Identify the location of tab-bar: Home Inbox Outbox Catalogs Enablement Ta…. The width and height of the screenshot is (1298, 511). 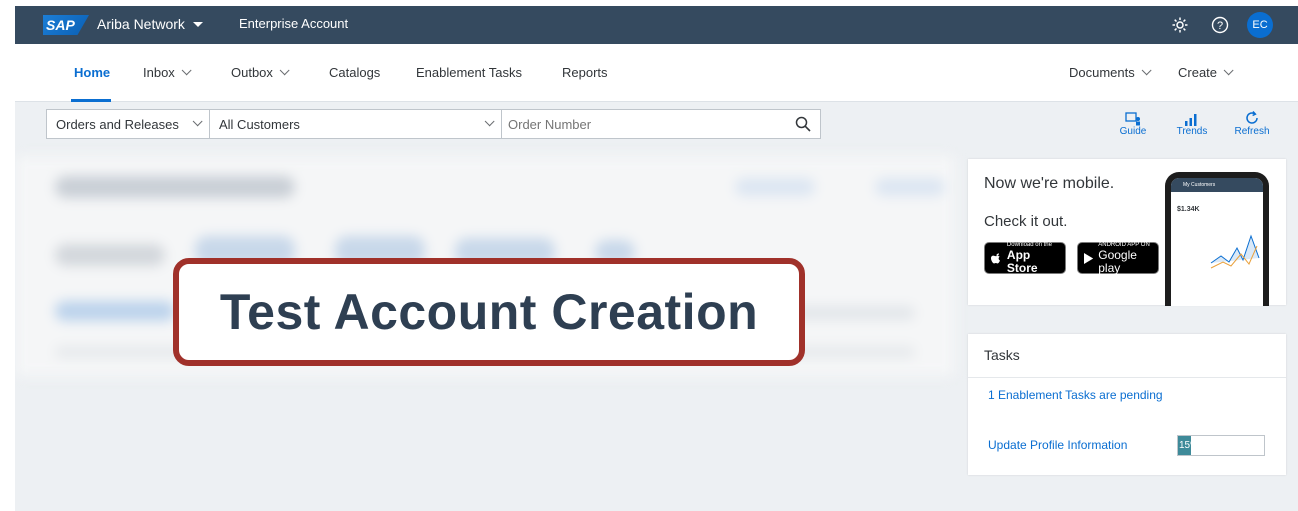
(656, 73).